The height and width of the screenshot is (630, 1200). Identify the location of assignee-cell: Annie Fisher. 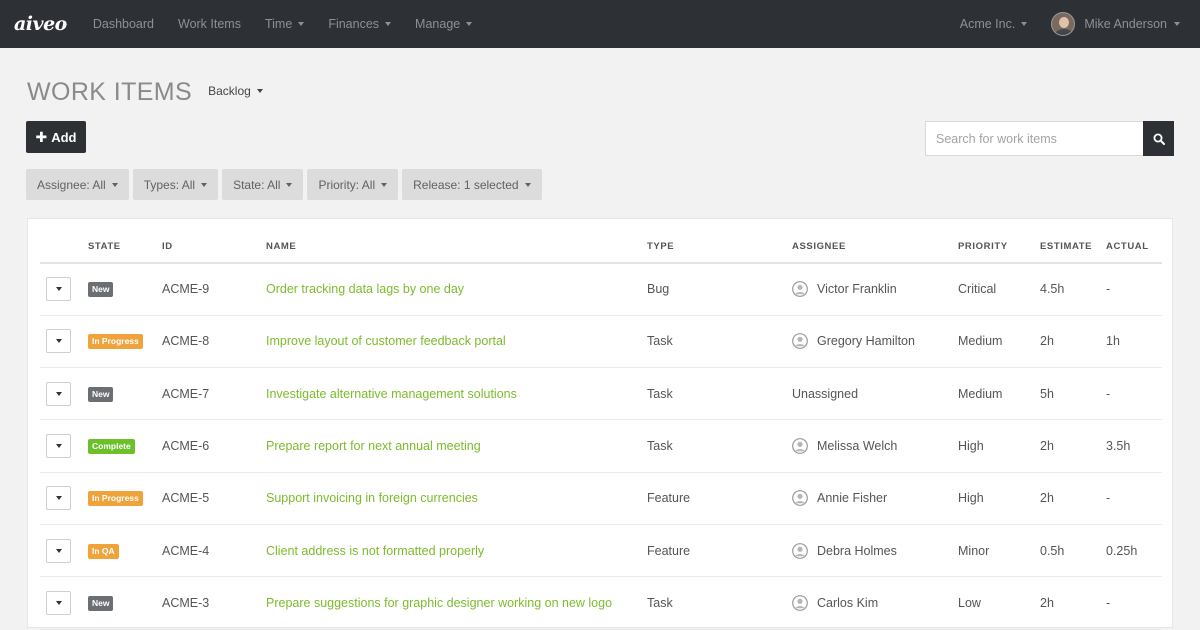
(875, 498).